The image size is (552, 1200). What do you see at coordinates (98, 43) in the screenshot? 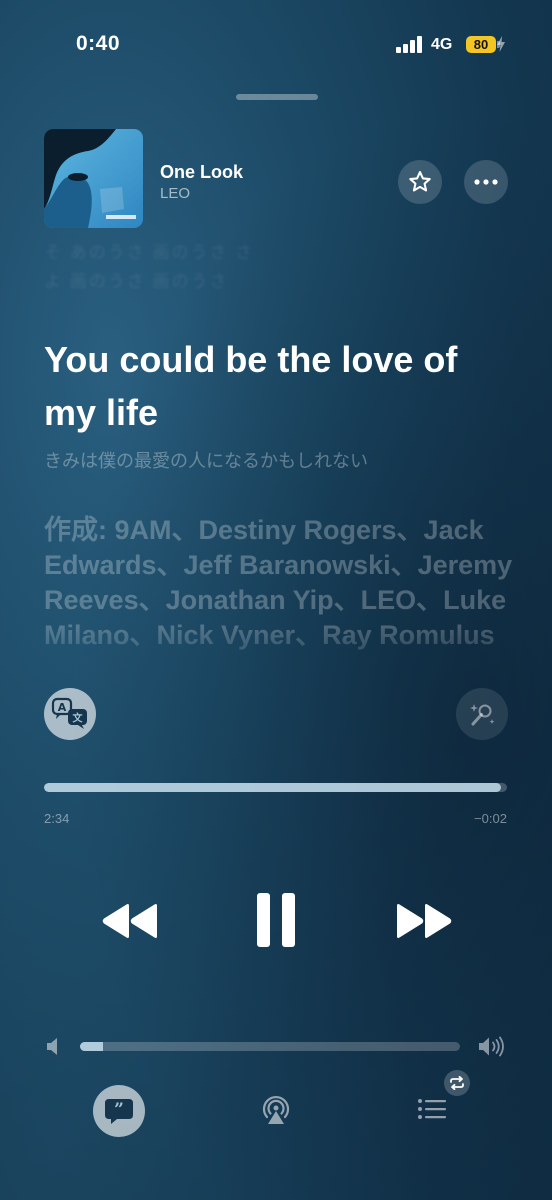
I see `status-time: 0:40` at bounding box center [98, 43].